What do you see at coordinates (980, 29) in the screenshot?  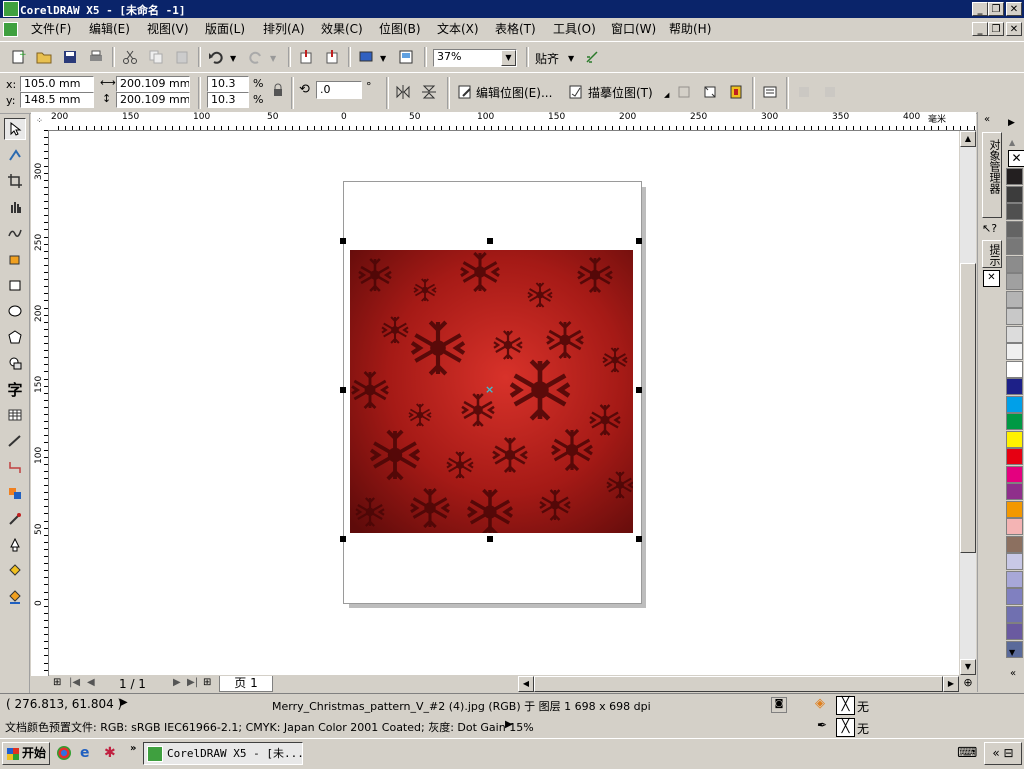 I see `doc-minimize-button: _` at bounding box center [980, 29].